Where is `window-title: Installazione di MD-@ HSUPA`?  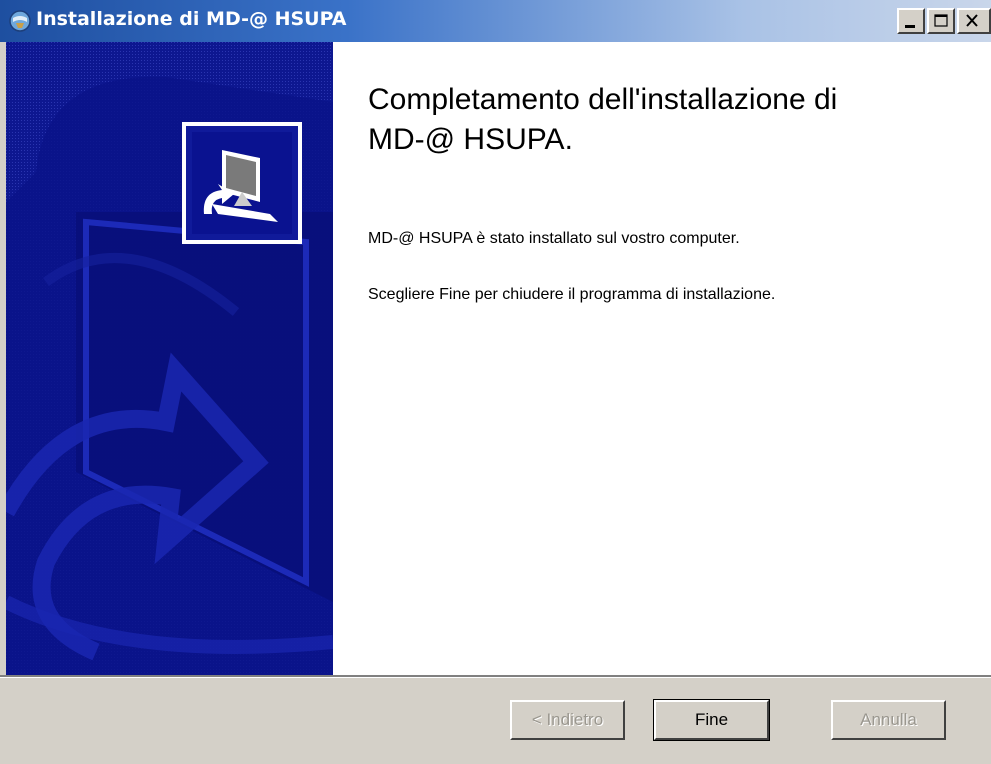 window-title: Installazione di MD-@ HSUPA is located at coordinates (191, 19).